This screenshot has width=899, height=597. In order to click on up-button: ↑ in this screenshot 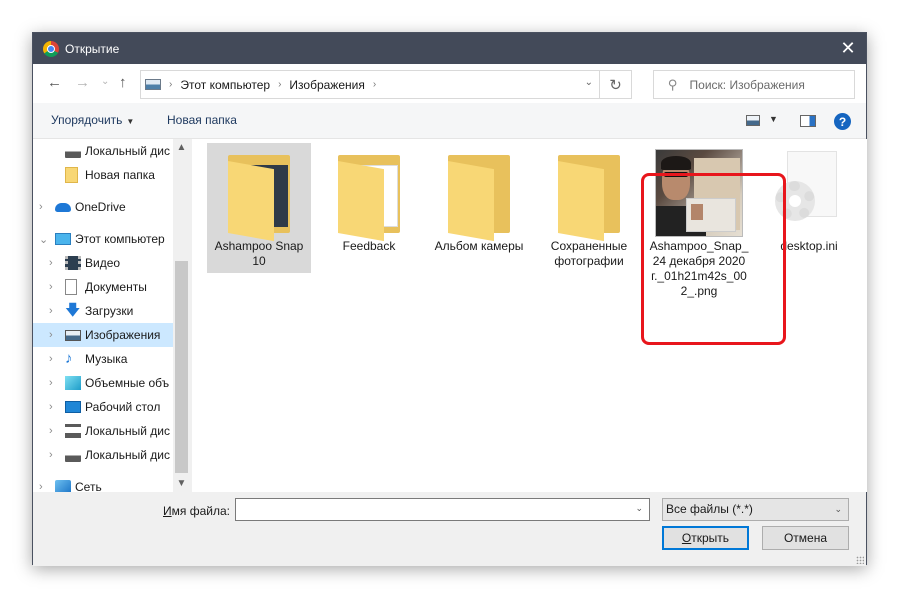, I will do `click(123, 82)`.